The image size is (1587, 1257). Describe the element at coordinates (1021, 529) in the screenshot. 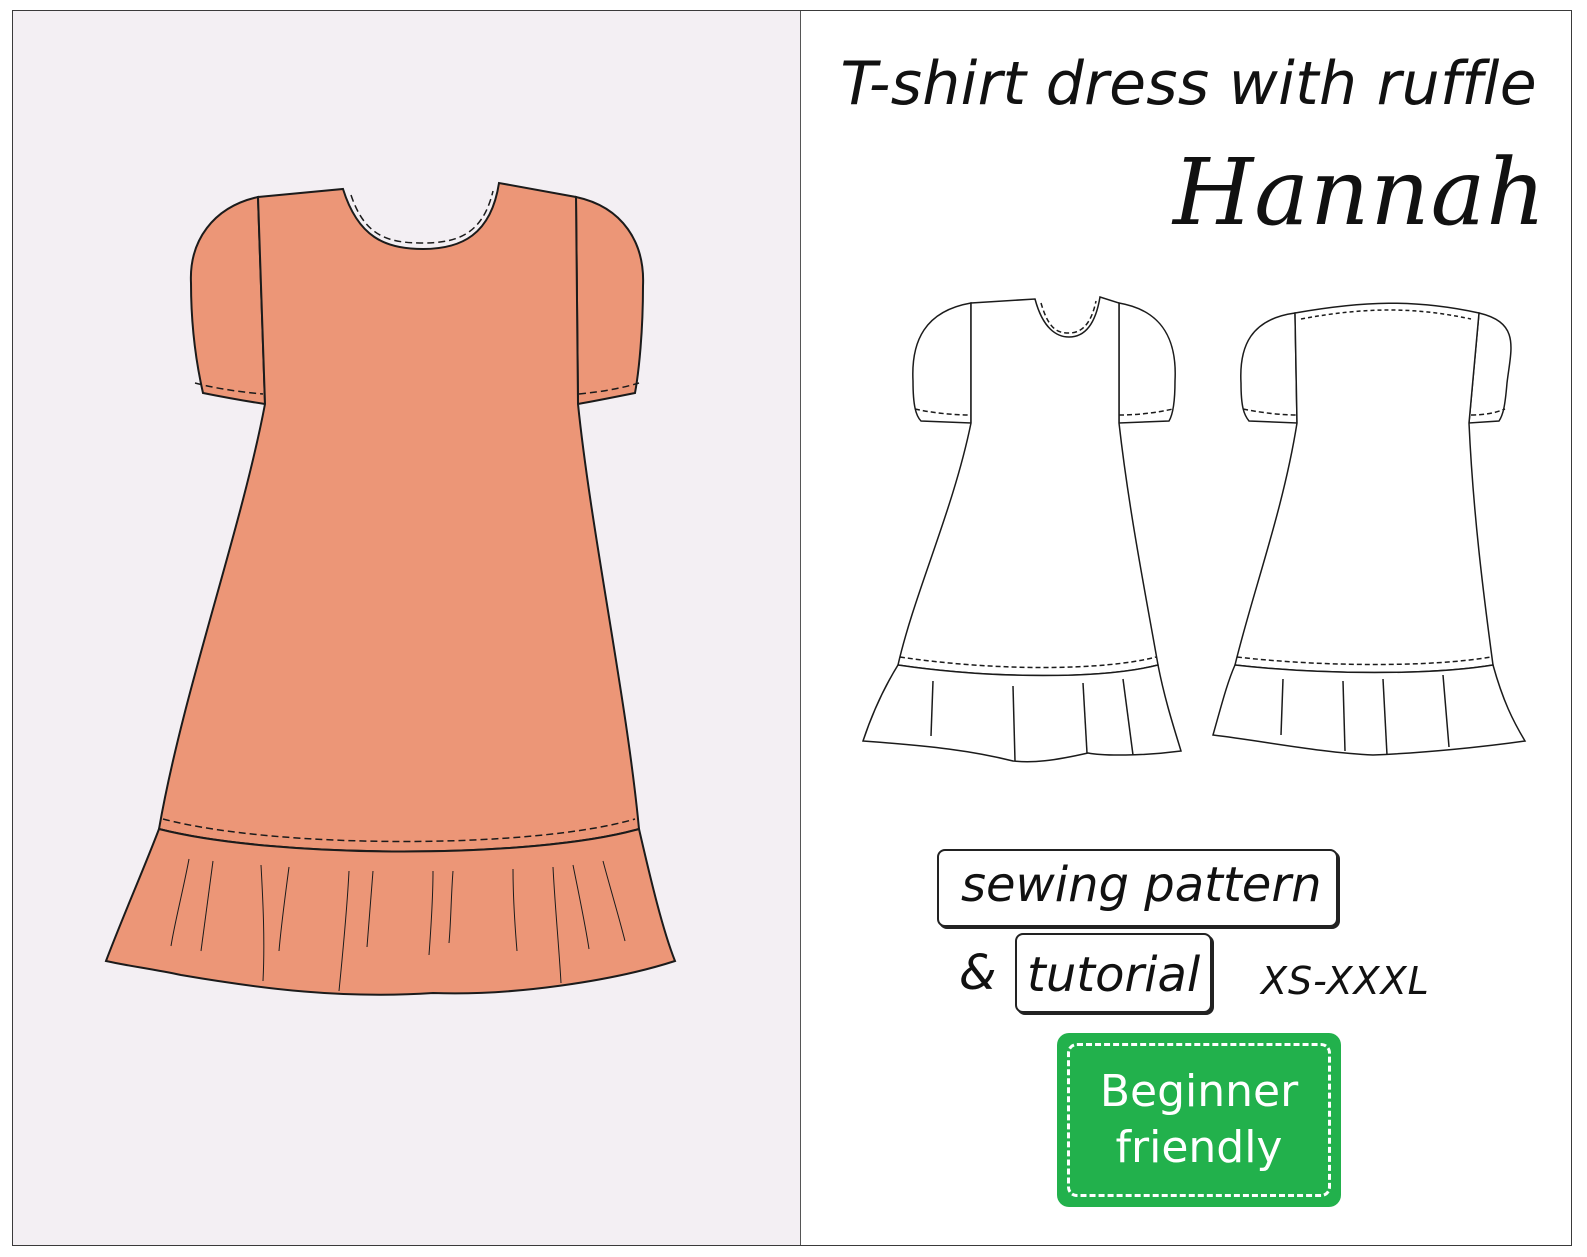

I see `front-flat` at that location.